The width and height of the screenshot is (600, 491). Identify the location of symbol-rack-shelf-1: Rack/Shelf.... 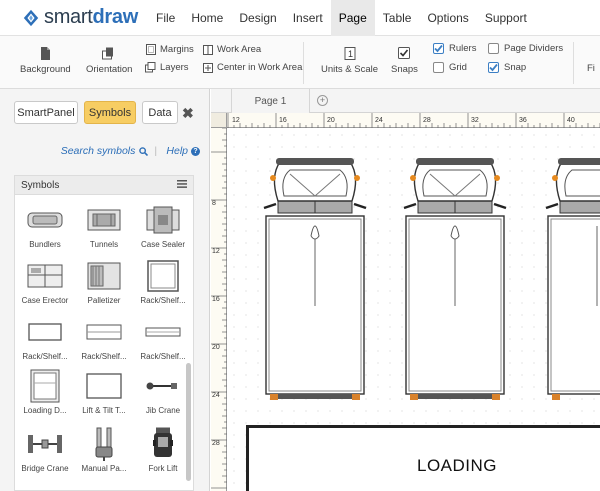
(163, 282).